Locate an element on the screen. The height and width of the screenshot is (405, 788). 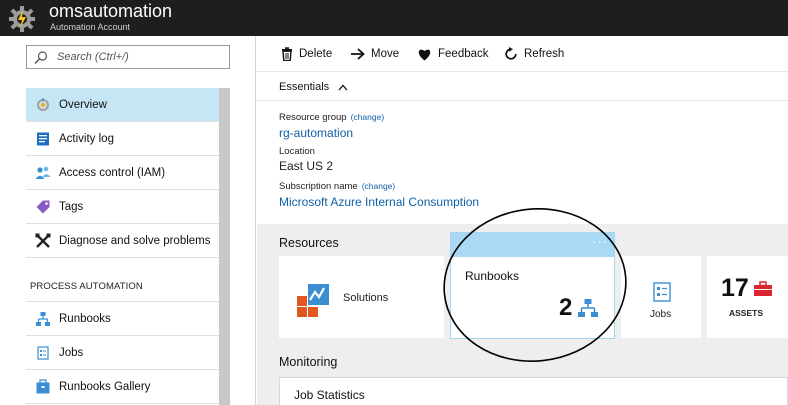
subscription-label-text: Subscription name is located at coordinates (318, 186).